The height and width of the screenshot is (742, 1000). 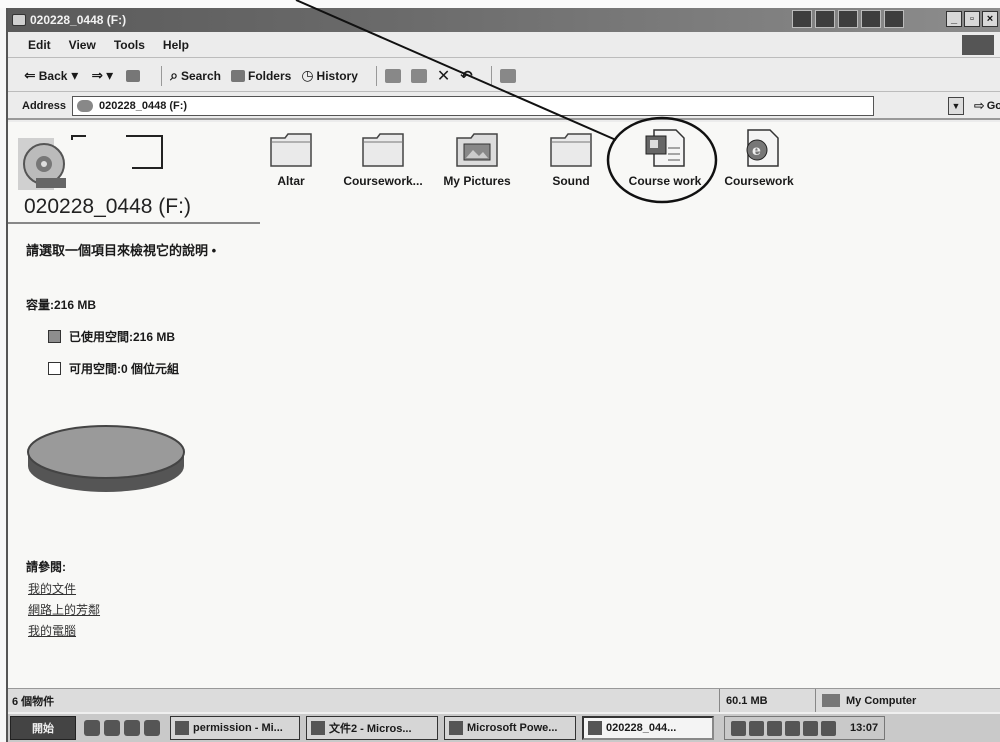 I want to click on tray-icons, so click(x=783, y=728).